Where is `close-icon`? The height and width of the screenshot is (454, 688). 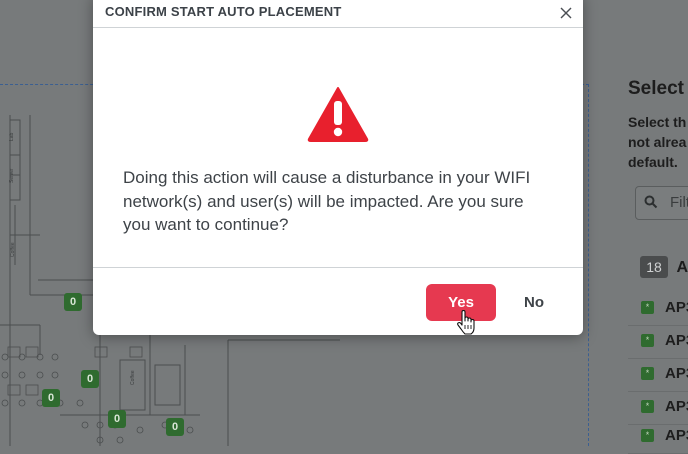
close-icon is located at coordinates (566, 13).